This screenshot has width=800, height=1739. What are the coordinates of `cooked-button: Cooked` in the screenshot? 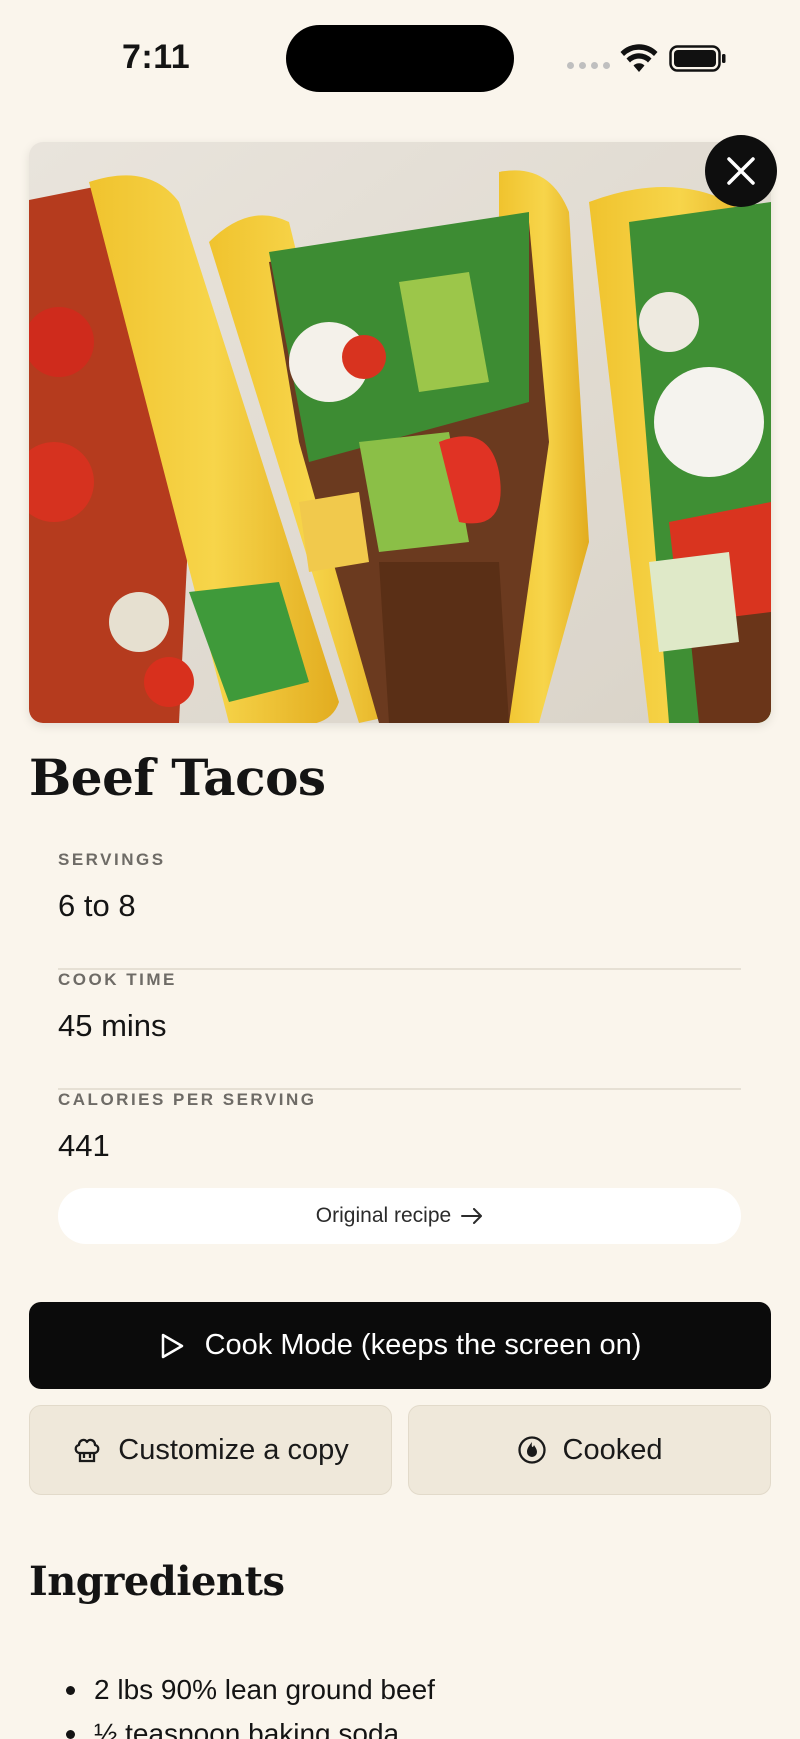 It's located at (589, 1450).